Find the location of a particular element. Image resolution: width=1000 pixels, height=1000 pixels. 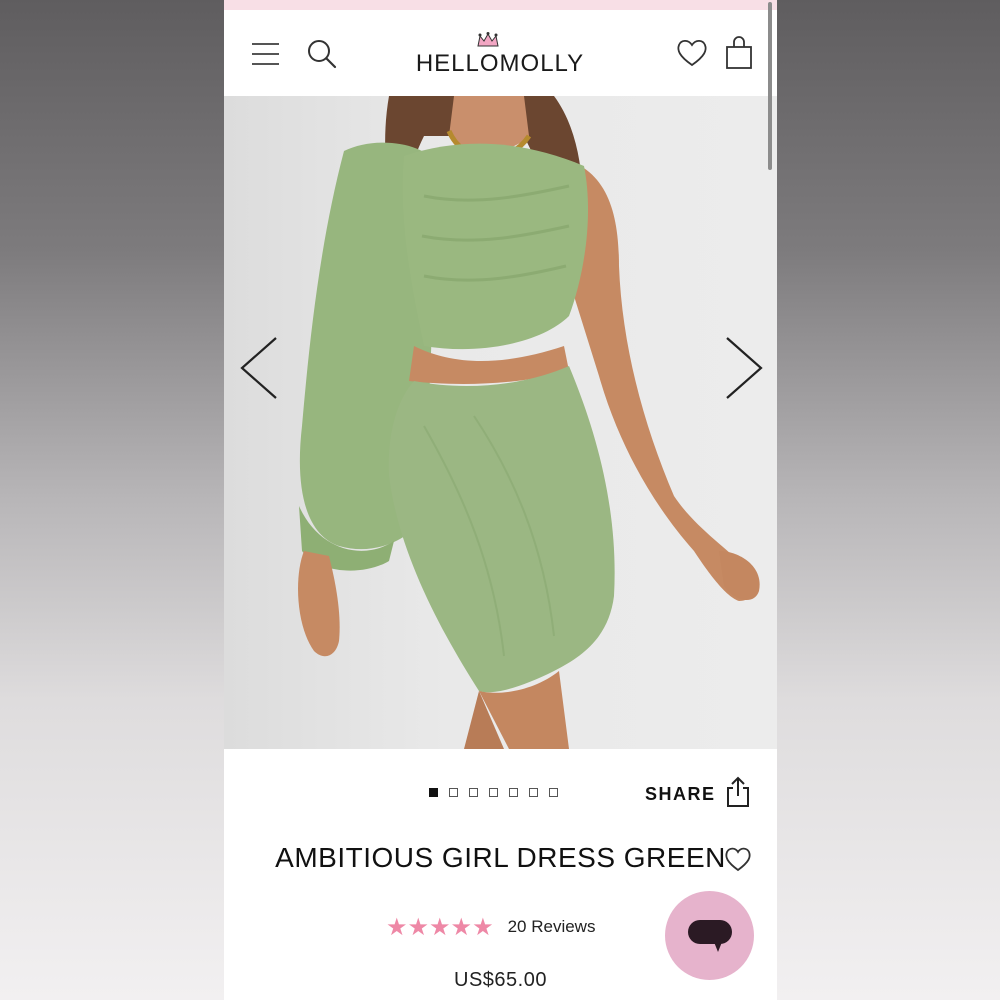

product-title: AMBITIOUS GIRL DRESS GREEN is located at coordinates (500, 858).